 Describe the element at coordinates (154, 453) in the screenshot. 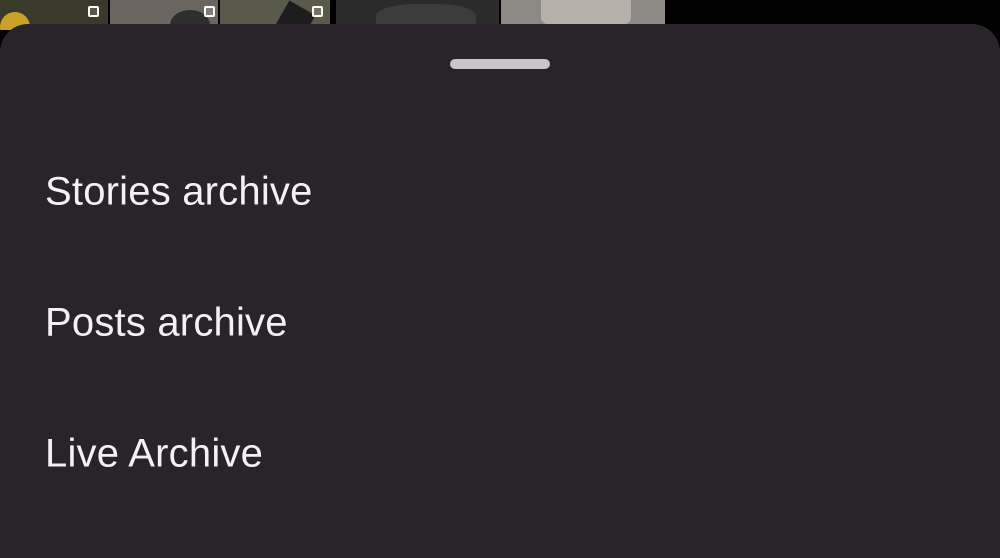

I see `menu-item-label: Live Archive` at that location.